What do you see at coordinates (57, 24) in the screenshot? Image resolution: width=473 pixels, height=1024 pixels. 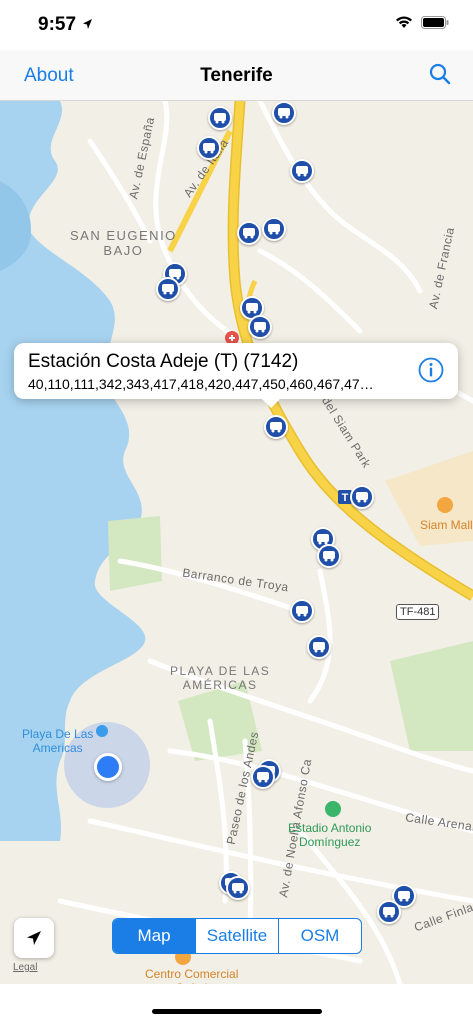 I see `status-time: 9:57` at bounding box center [57, 24].